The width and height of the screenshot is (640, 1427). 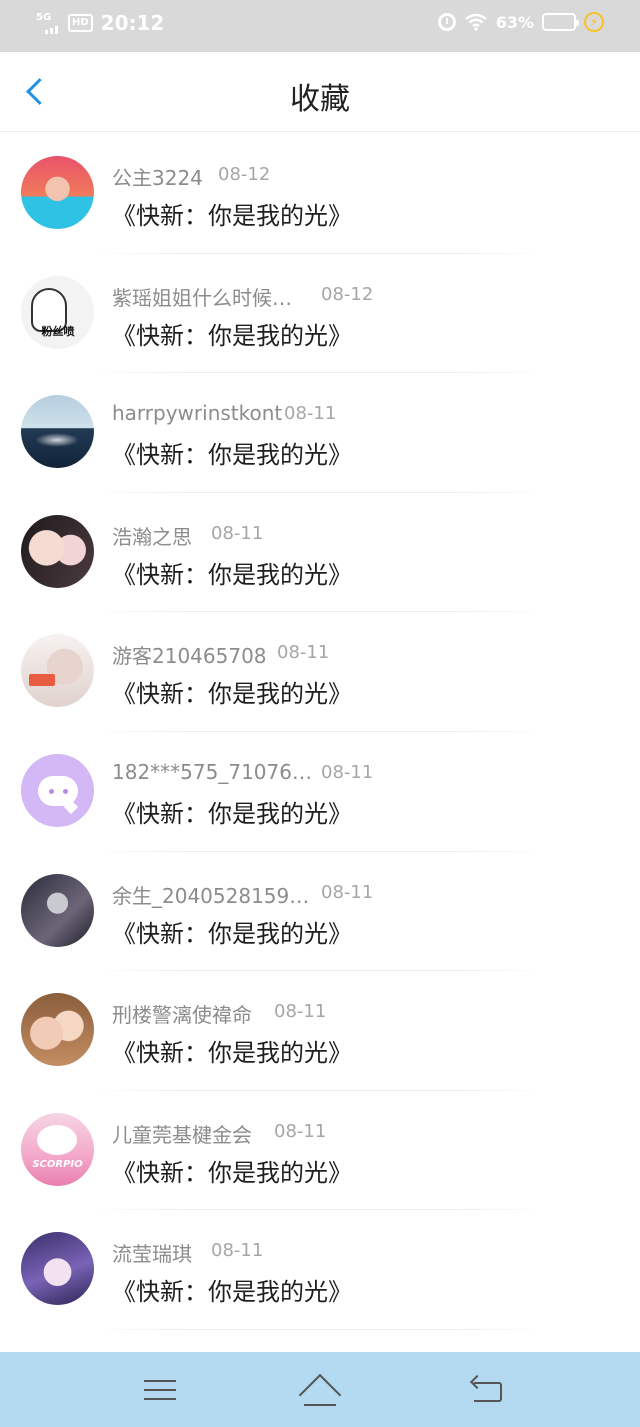 I want to click on list-item: 182***575_71076… 08-11 《快新：你是我的光》, so click(x=320, y=792).